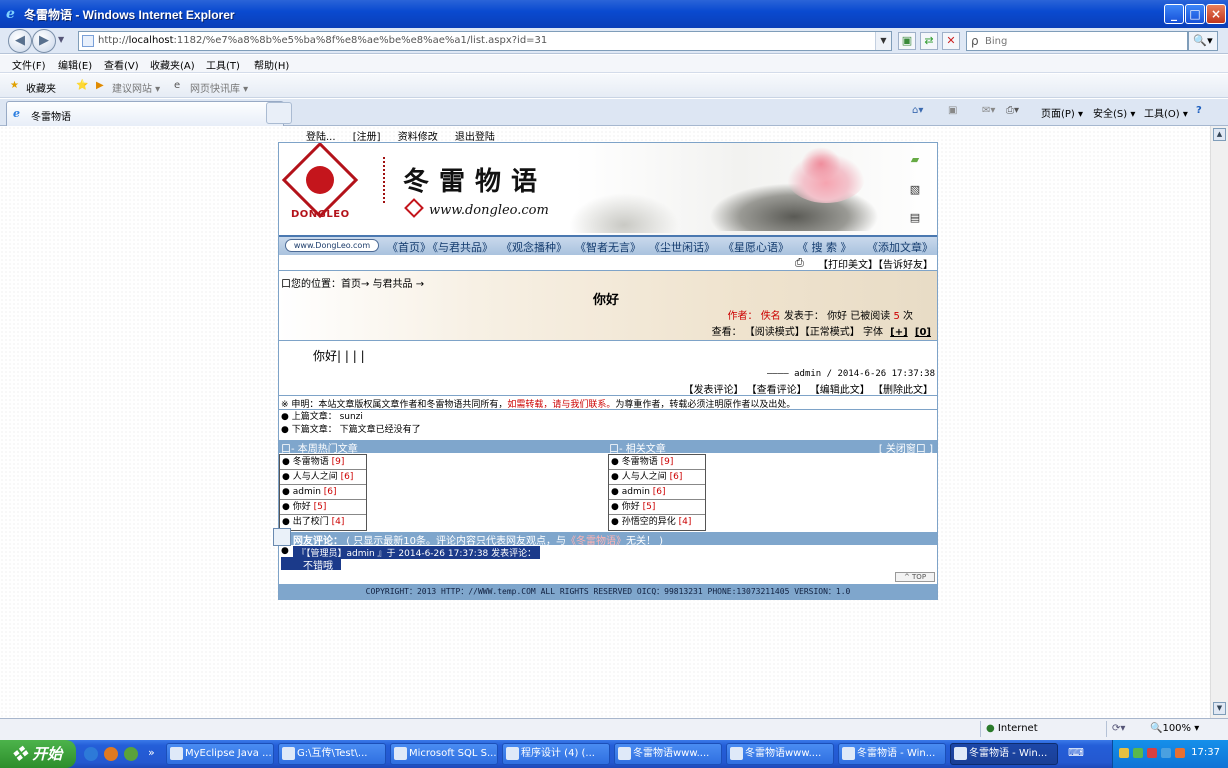 Image resolution: width=1228 pixels, height=768 pixels. I want to click on home-icon: ⌂▾, so click(917, 110).